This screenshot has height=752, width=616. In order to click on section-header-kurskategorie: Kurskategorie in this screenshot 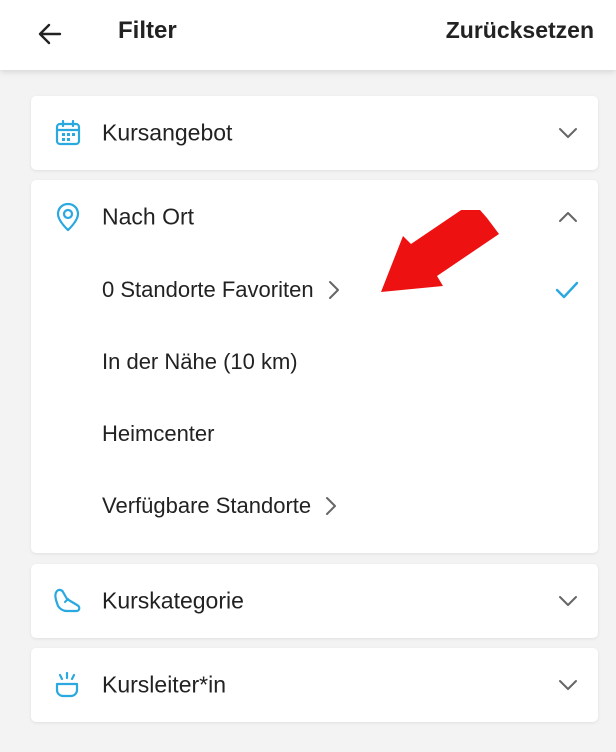, I will do `click(314, 601)`.